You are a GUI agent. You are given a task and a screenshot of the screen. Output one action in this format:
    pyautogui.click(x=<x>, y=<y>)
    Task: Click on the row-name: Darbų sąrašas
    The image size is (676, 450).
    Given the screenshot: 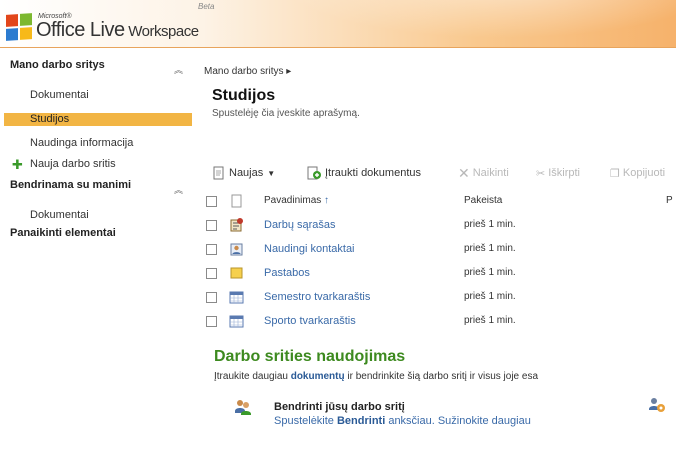 What is the action you would take?
    pyautogui.click(x=300, y=225)
    